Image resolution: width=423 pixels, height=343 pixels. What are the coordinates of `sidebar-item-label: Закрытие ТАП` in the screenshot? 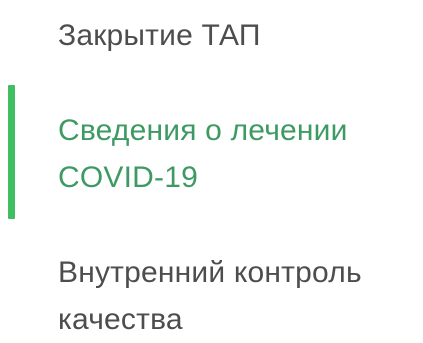 It's located at (159, 35).